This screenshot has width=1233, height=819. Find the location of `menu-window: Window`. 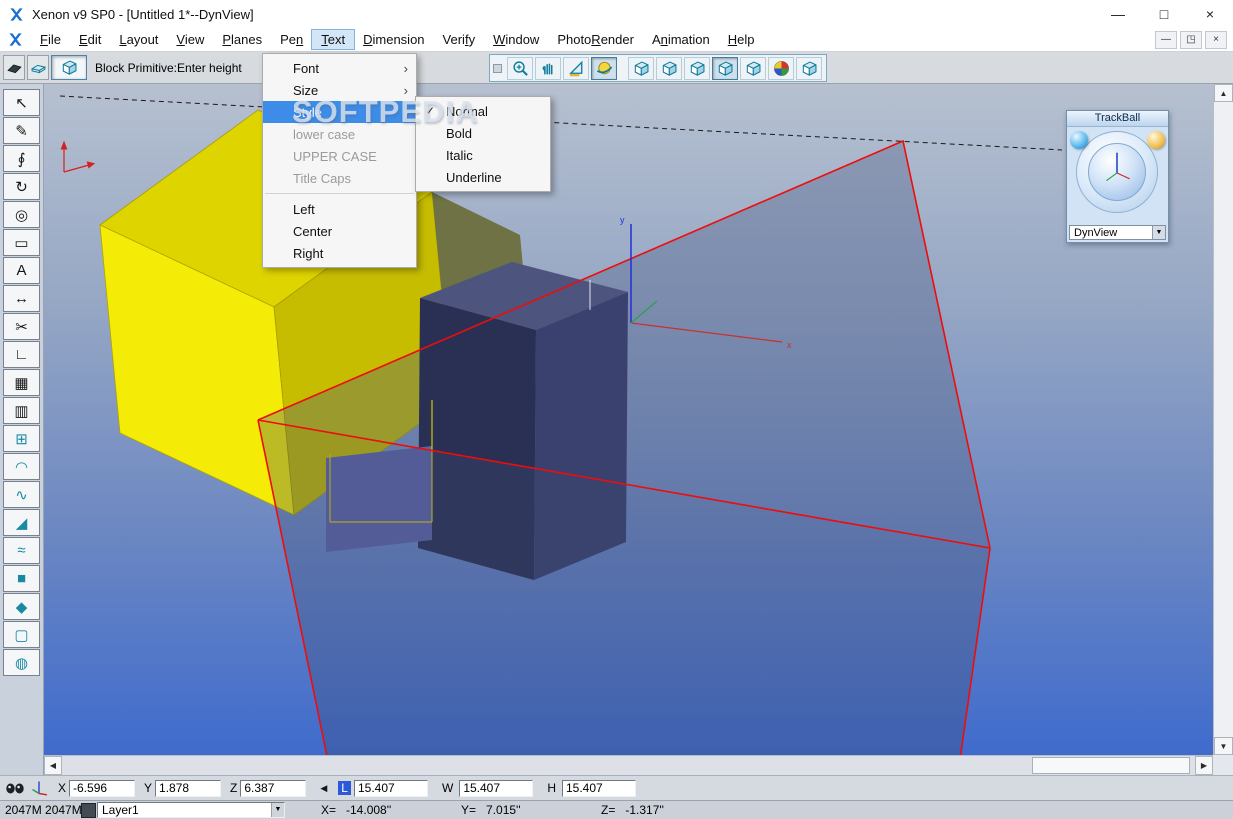

menu-window: Window is located at coordinates (516, 39).